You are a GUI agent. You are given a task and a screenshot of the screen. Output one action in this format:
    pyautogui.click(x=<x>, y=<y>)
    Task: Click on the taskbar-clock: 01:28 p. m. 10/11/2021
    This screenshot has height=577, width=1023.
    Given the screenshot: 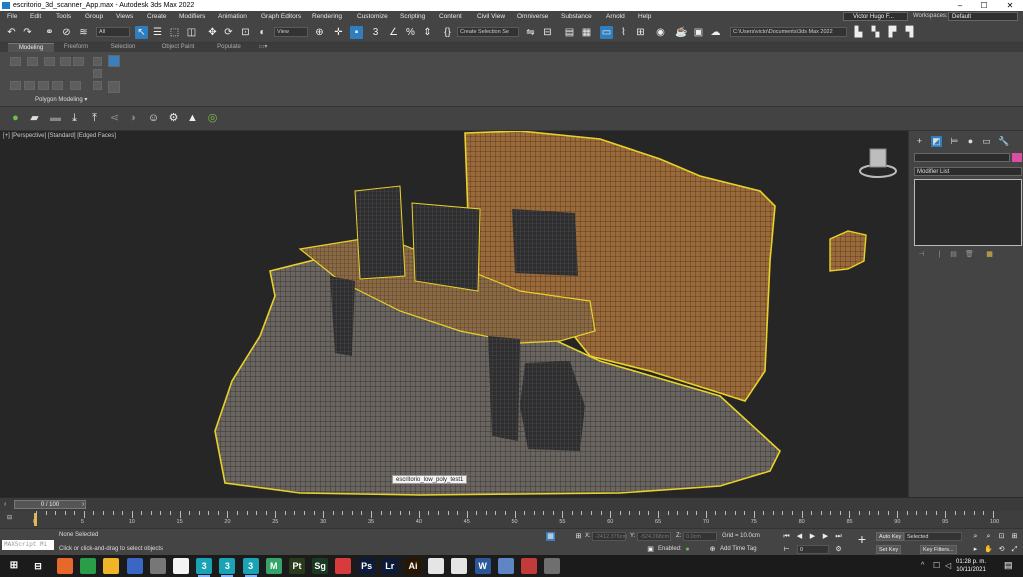 What is the action you would take?
    pyautogui.click(x=971, y=566)
    